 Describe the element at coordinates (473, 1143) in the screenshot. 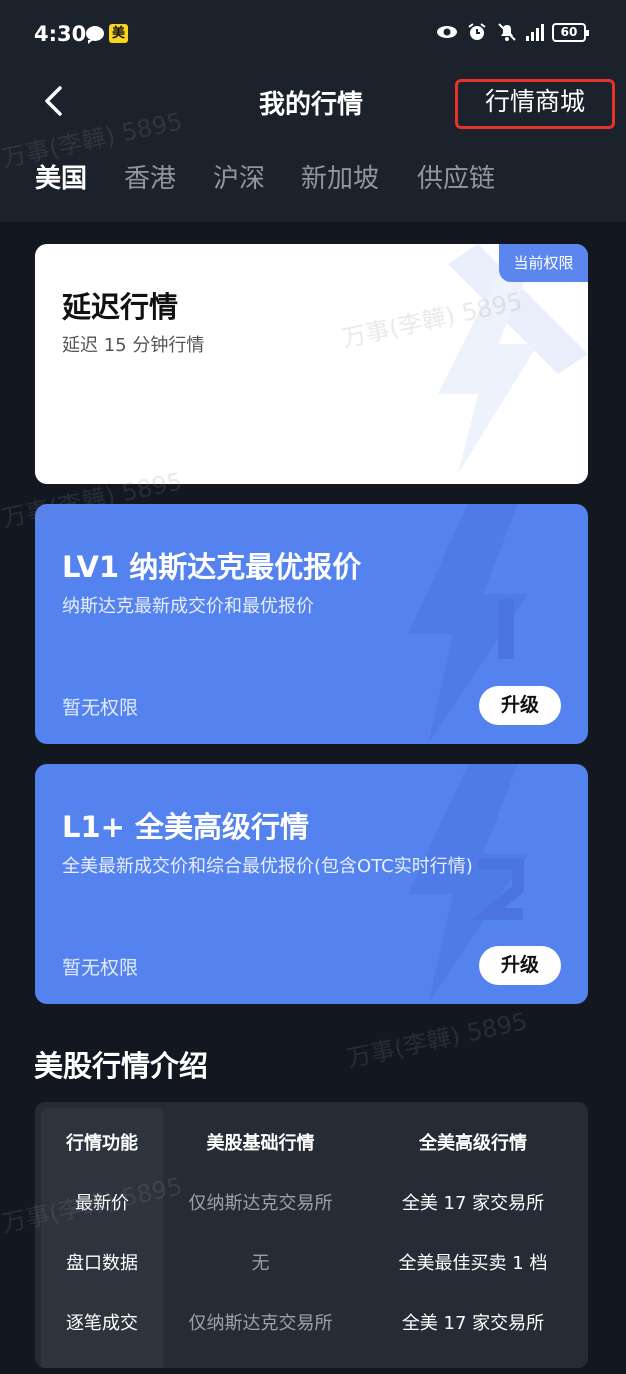

I see `table-header: 全美高级行情` at that location.